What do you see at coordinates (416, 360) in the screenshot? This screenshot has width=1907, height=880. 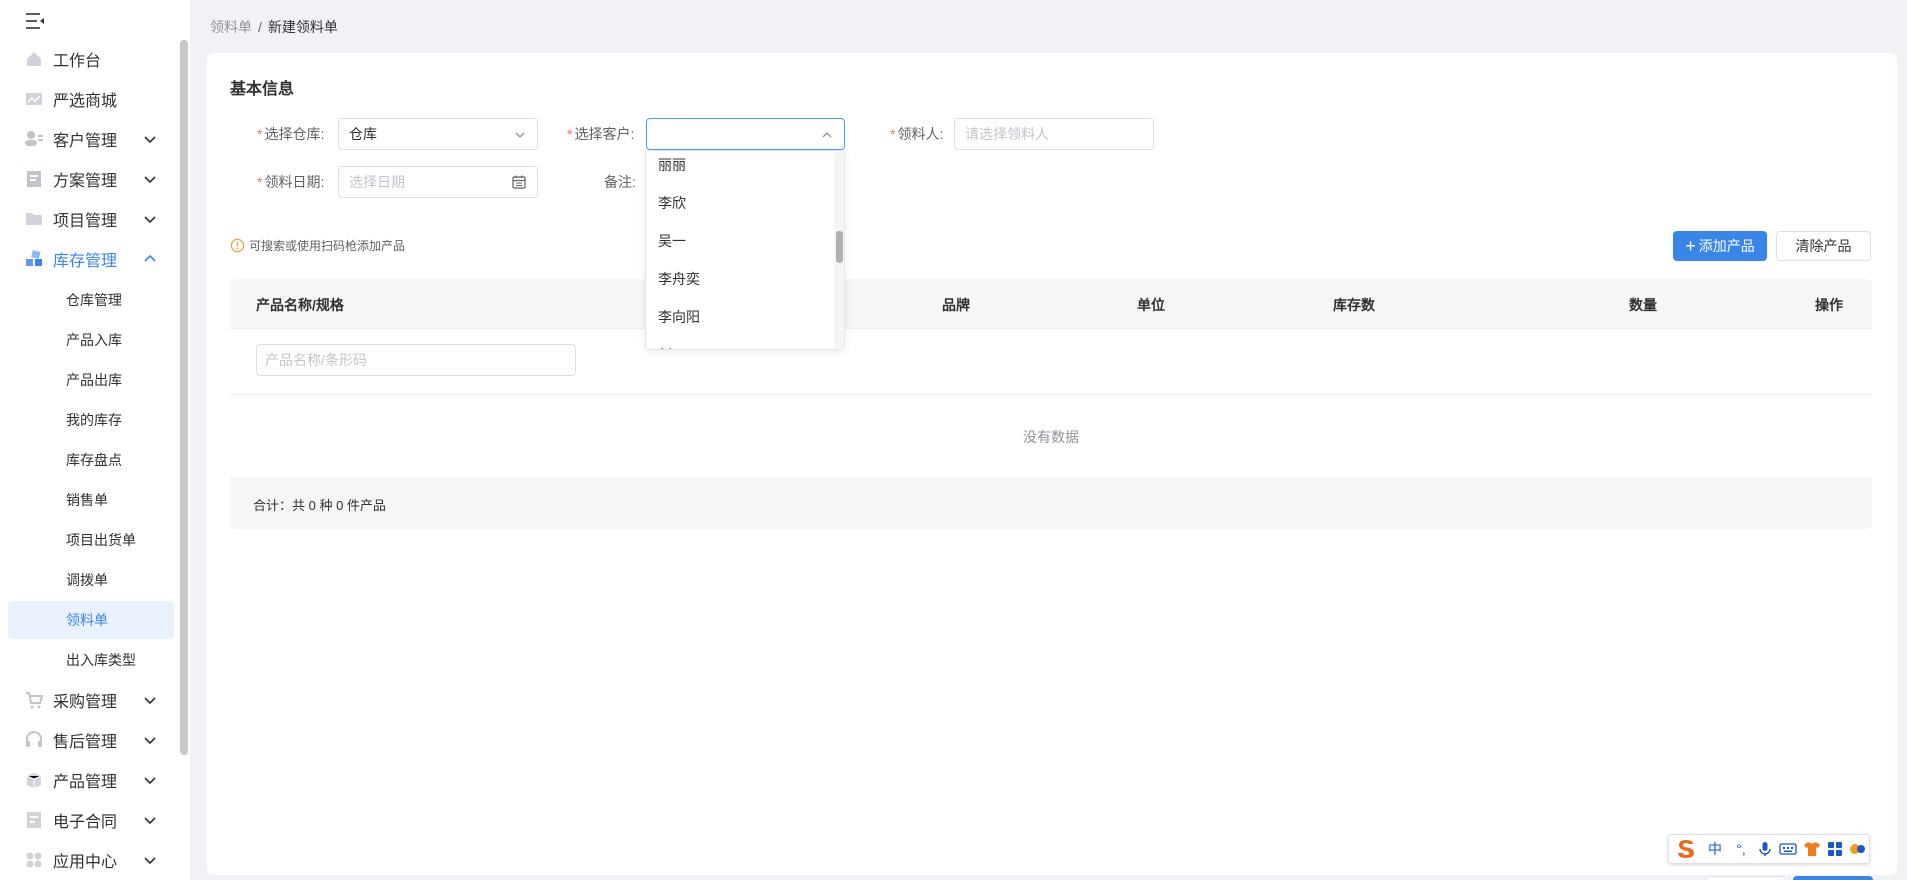 I see `product-search-input` at bounding box center [416, 360].